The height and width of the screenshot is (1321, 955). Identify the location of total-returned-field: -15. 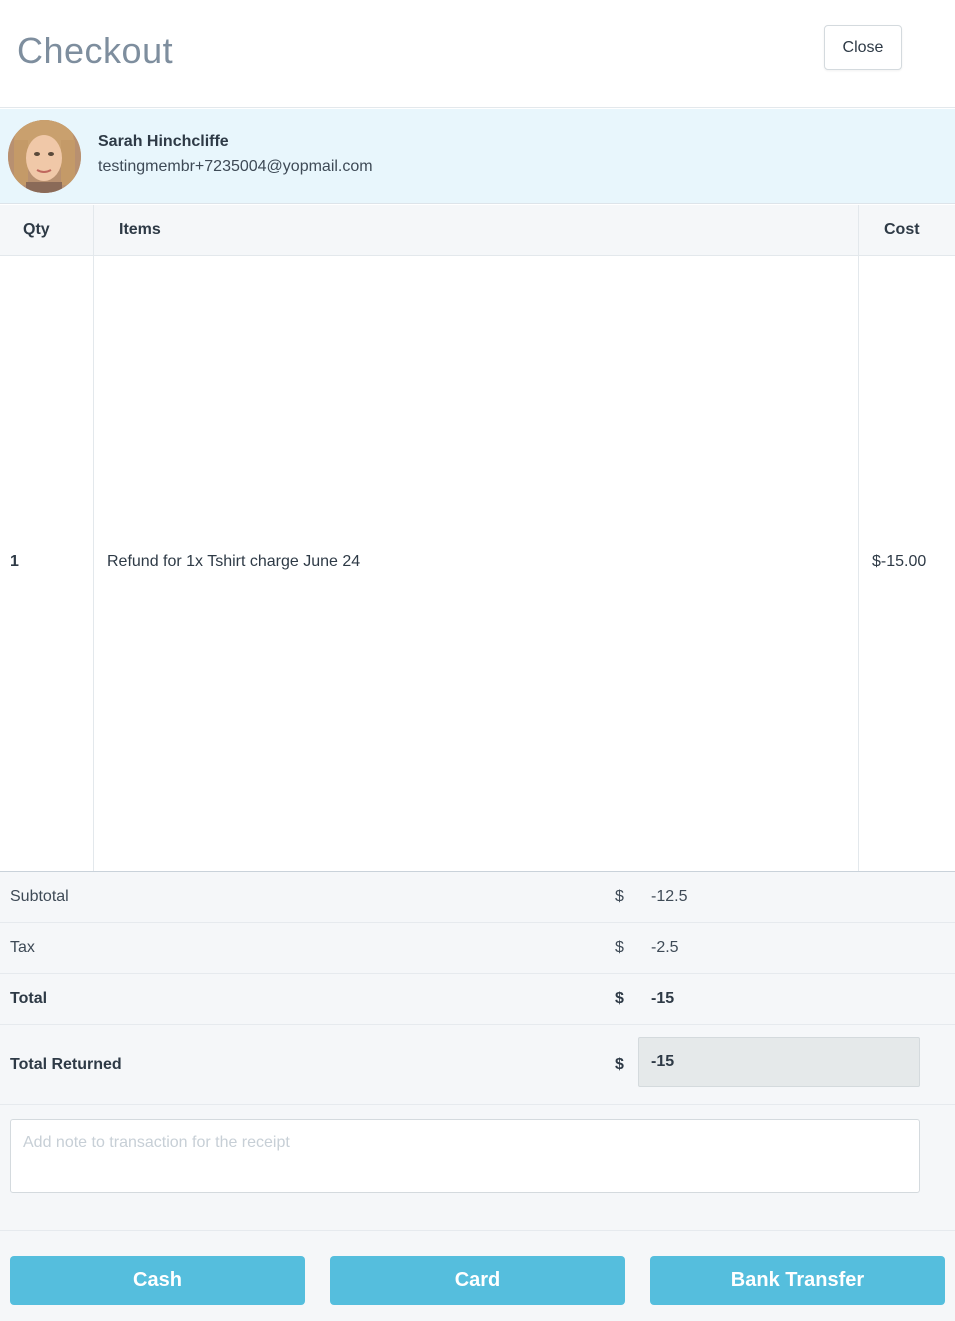
(779, 1062).